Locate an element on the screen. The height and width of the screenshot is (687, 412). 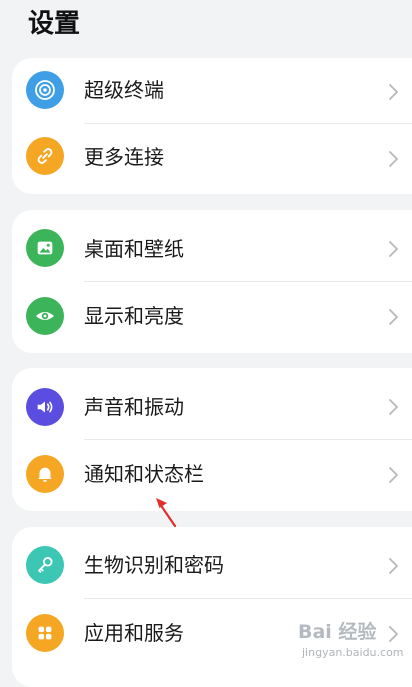
settings-item-apps-services: 应用和服务 is located at coordinates (212, 635).